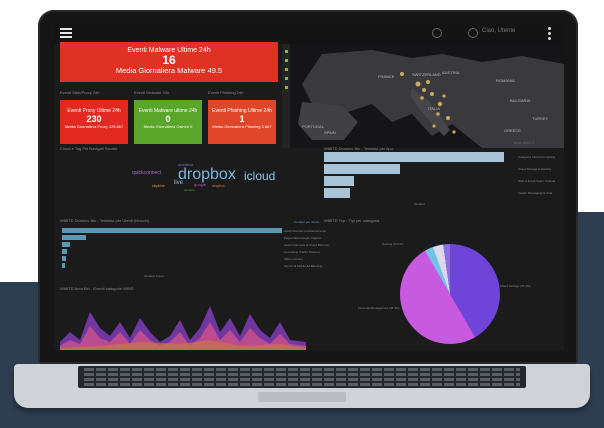 The width and height of the screenshot is (604, 428). What do you see at coordinates (303, 266) in the screenshot?
I see `mid-bar-label-6: Servizi di Mobile Ad Blocking` at bounding box center [303, 266].